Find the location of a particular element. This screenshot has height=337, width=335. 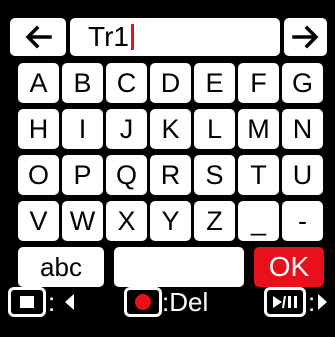

key-f: F is located at coordinates (258, 83).